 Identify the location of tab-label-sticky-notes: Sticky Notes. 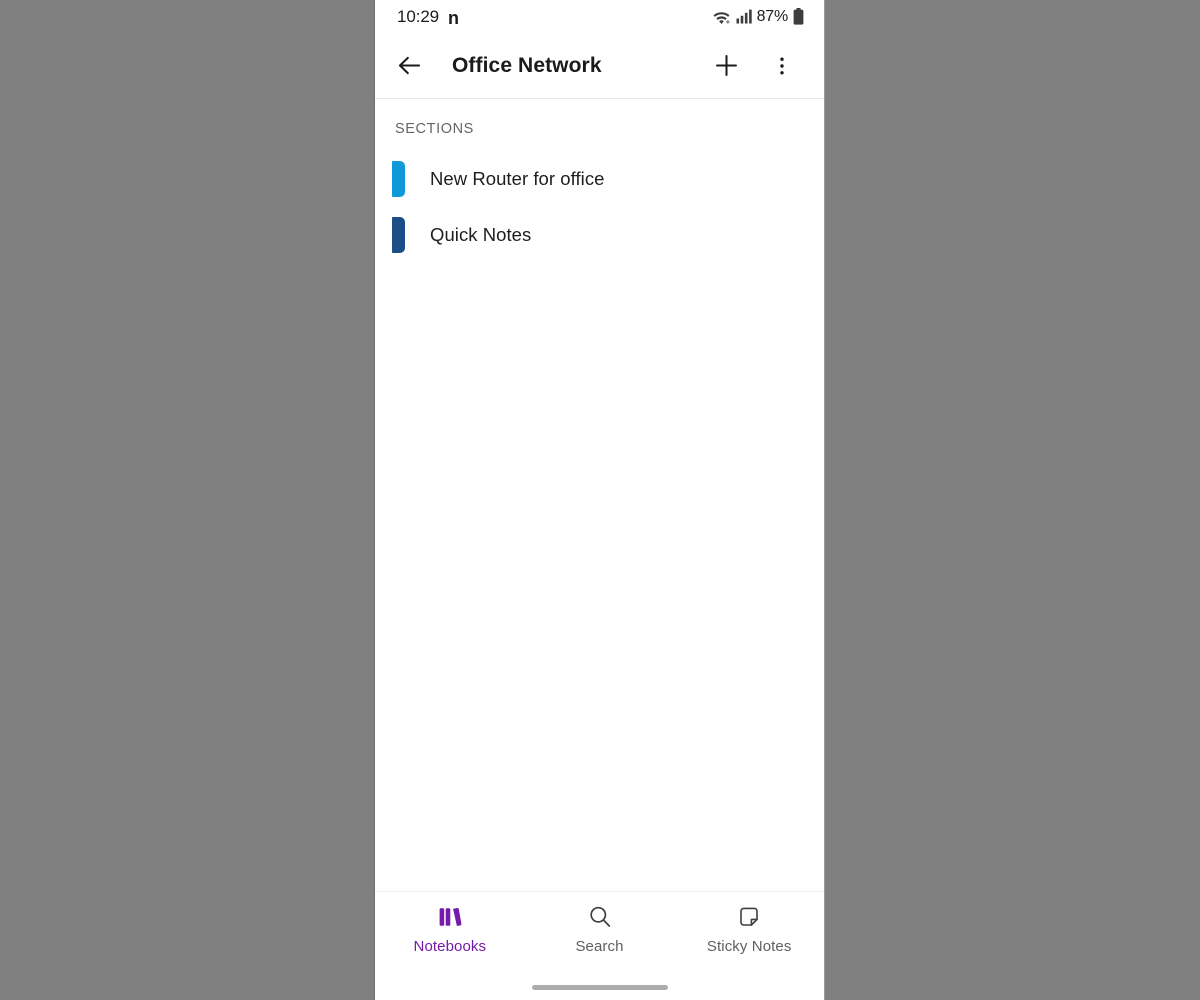
(749, 946).